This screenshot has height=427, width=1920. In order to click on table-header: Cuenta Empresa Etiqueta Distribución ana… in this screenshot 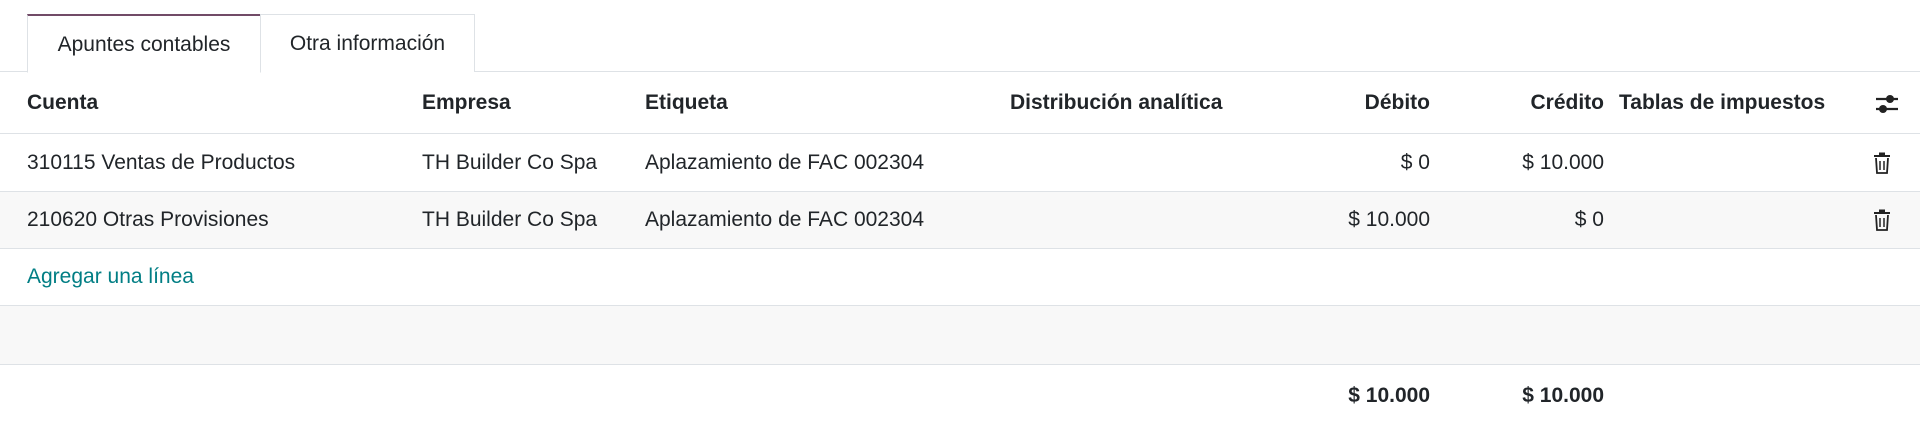, I will do `click(960, 103)`.